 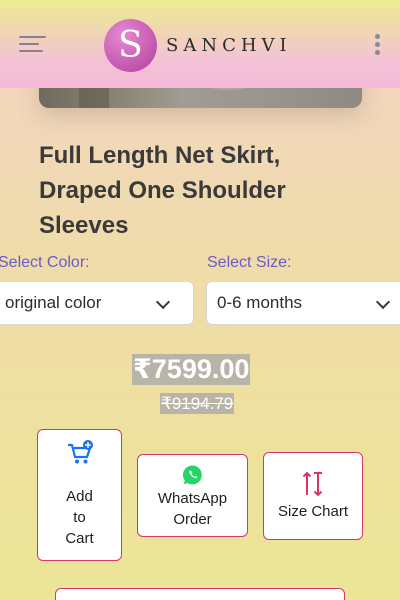 What do you see at coordinates (130, 45) in the screenshot?
I see `logo-icon: S` at bounding box center [130, 45].